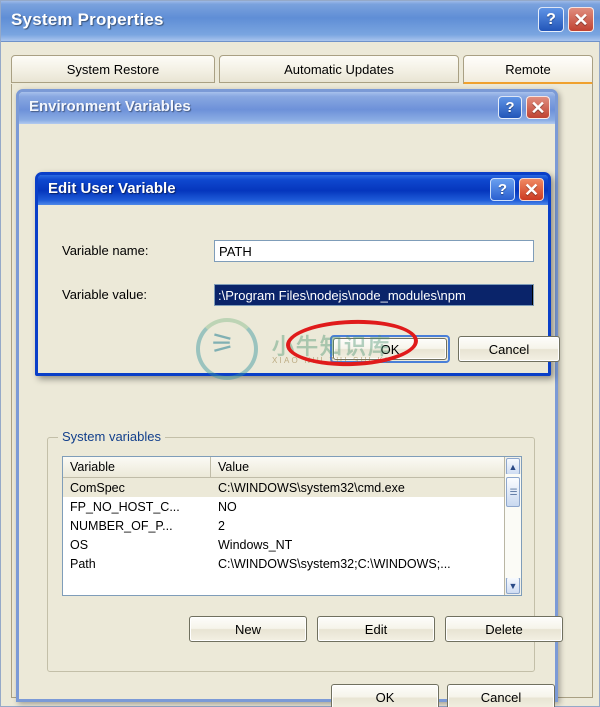  I want to click on scrollbar-thumb: ☰, so click(513, 492).